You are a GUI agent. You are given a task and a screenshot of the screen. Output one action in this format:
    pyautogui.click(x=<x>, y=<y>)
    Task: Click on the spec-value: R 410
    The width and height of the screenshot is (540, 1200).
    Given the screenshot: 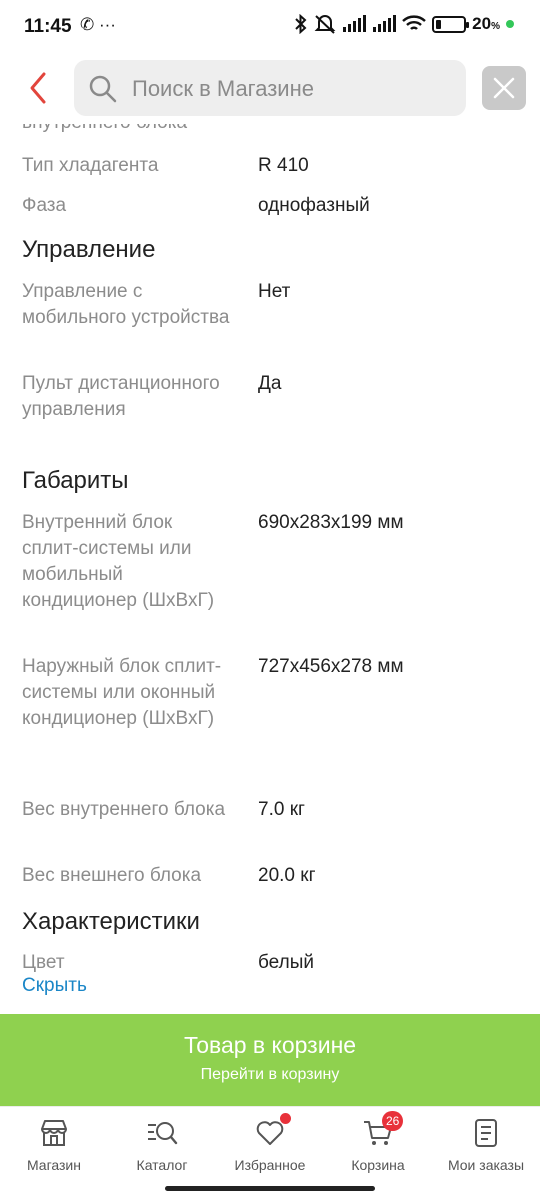 What is the action you would take?
    pyautogui.click(x=283, y=165)
    